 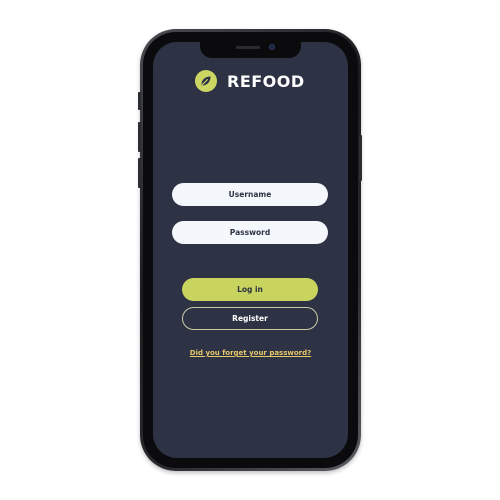 What do you see at coordinates (250, 194) in the screenshot?
I see `username-input` at bounding box center [250, 194].